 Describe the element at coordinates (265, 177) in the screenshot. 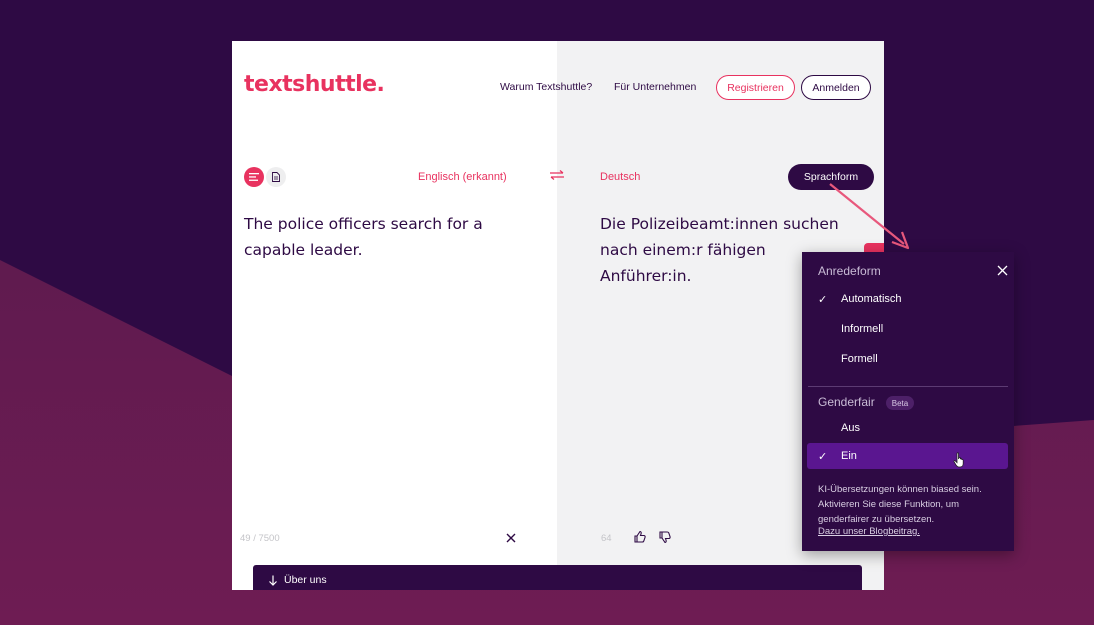

I see `mode-toggle` at that location.